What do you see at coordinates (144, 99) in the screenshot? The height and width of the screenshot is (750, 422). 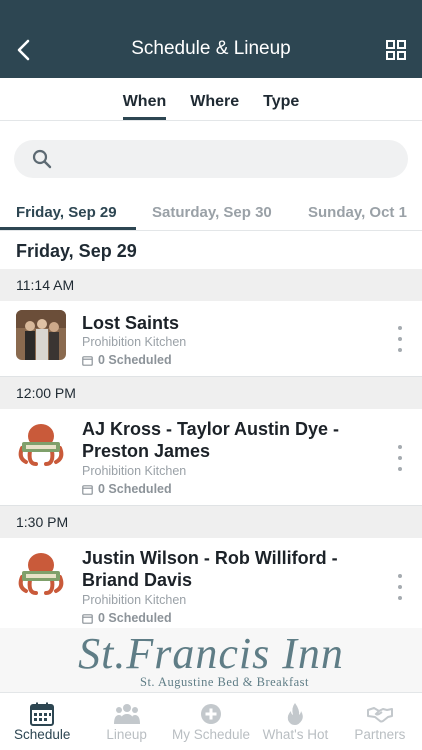 I see `tab-when: When` at bounding box center [144, 99].